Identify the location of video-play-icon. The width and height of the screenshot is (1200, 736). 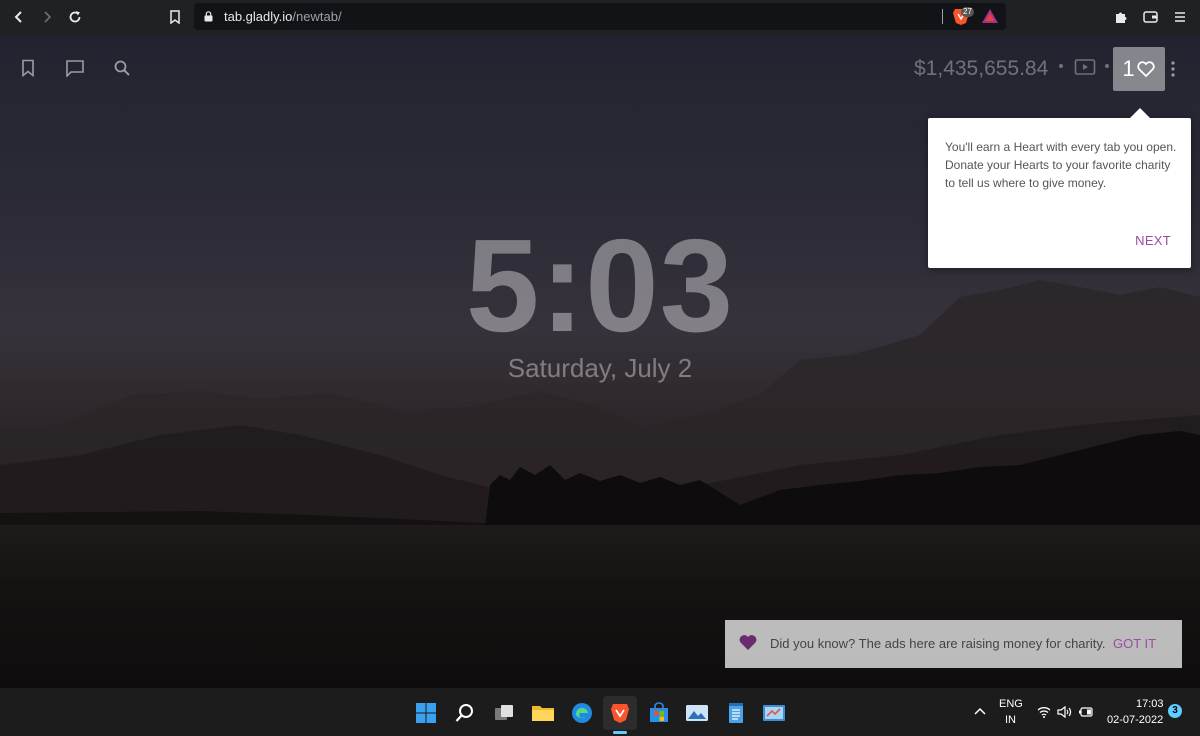
(1085, 67).